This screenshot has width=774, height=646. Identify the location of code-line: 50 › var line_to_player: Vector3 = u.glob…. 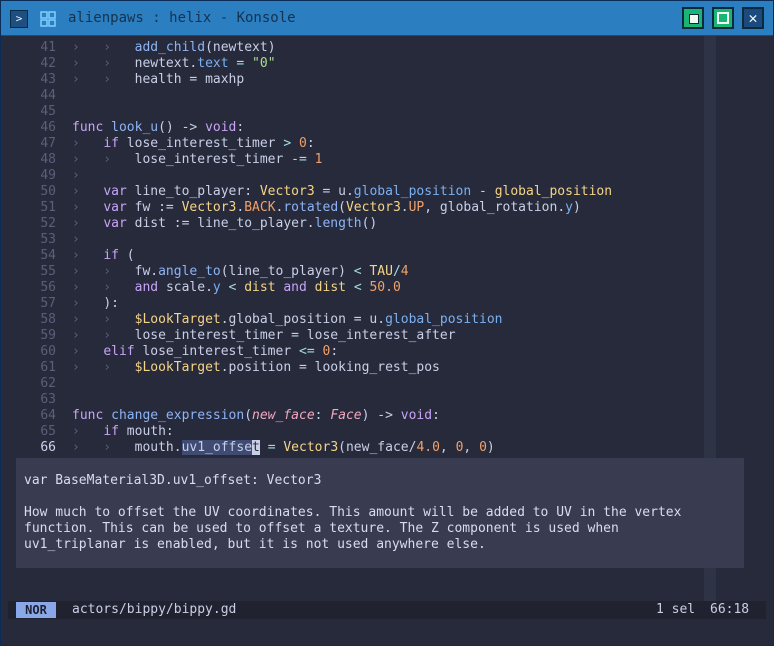
(383, 192).